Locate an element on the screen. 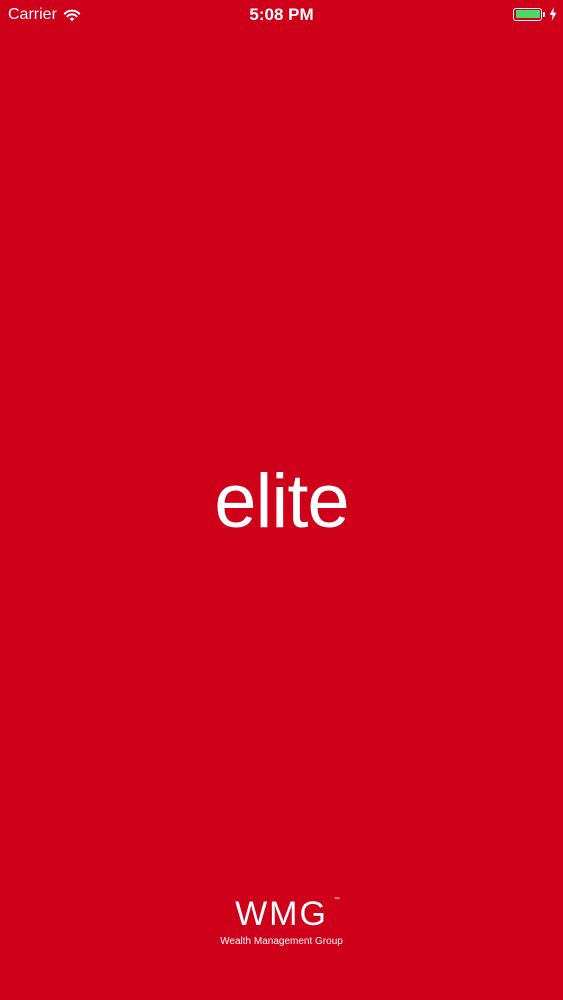 This screenshot has height=1000, width=563. brand-mark: WMG ™ is located at coordinates (287, 914).